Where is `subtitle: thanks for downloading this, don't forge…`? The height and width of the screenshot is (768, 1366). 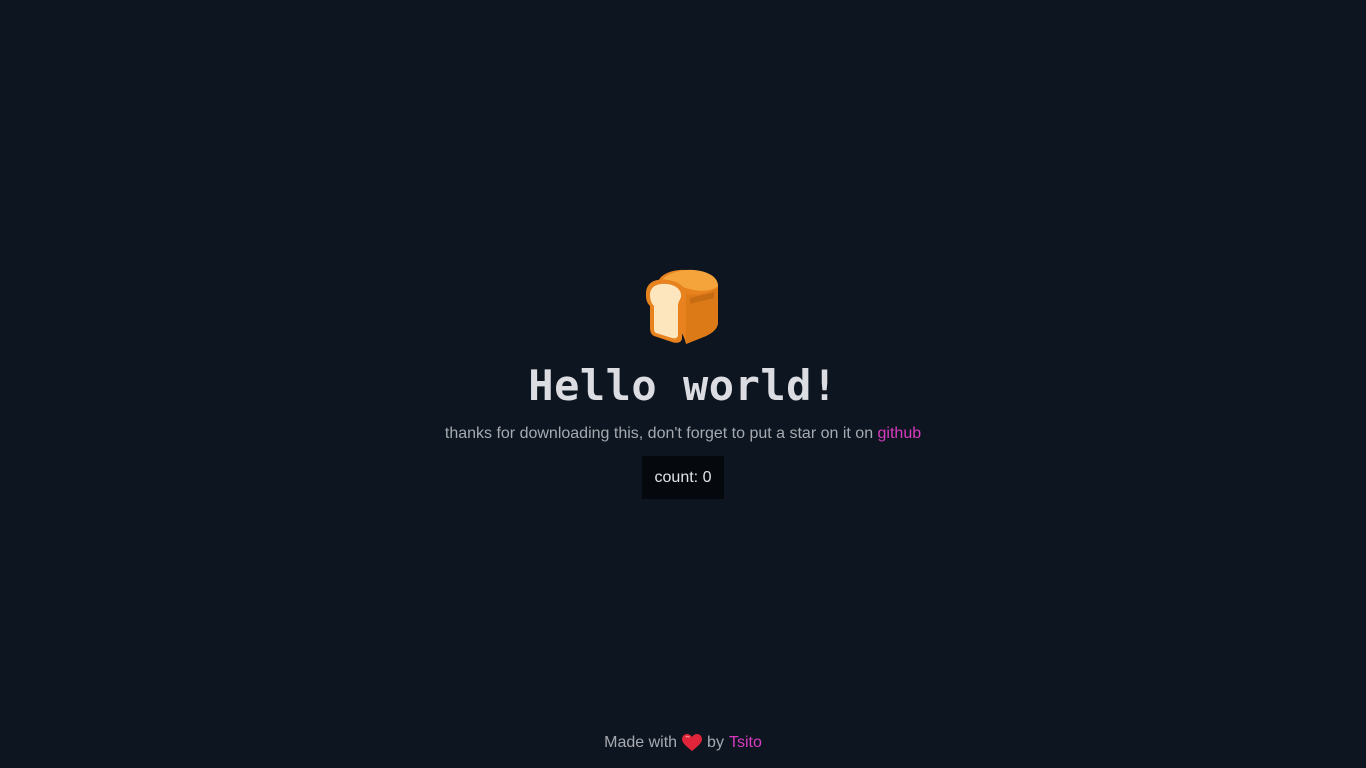
subtitle: thanks for downloading this, don't forge… is located at coordinates (683, 434).